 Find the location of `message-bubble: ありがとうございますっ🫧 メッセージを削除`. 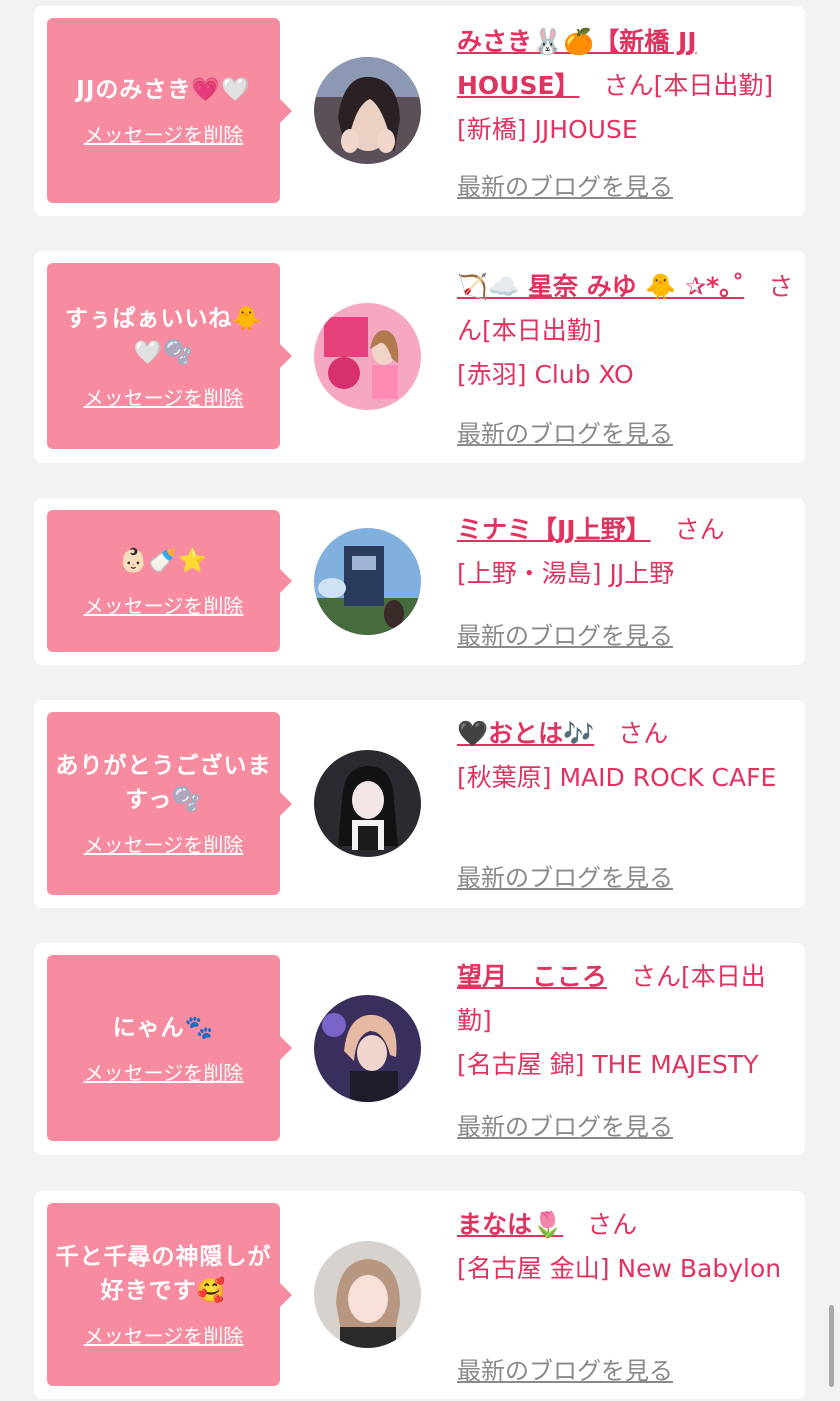

message-bubble: ありがとうございますっ🫧 メッセージを削除 is located at coordinates (169, 803).